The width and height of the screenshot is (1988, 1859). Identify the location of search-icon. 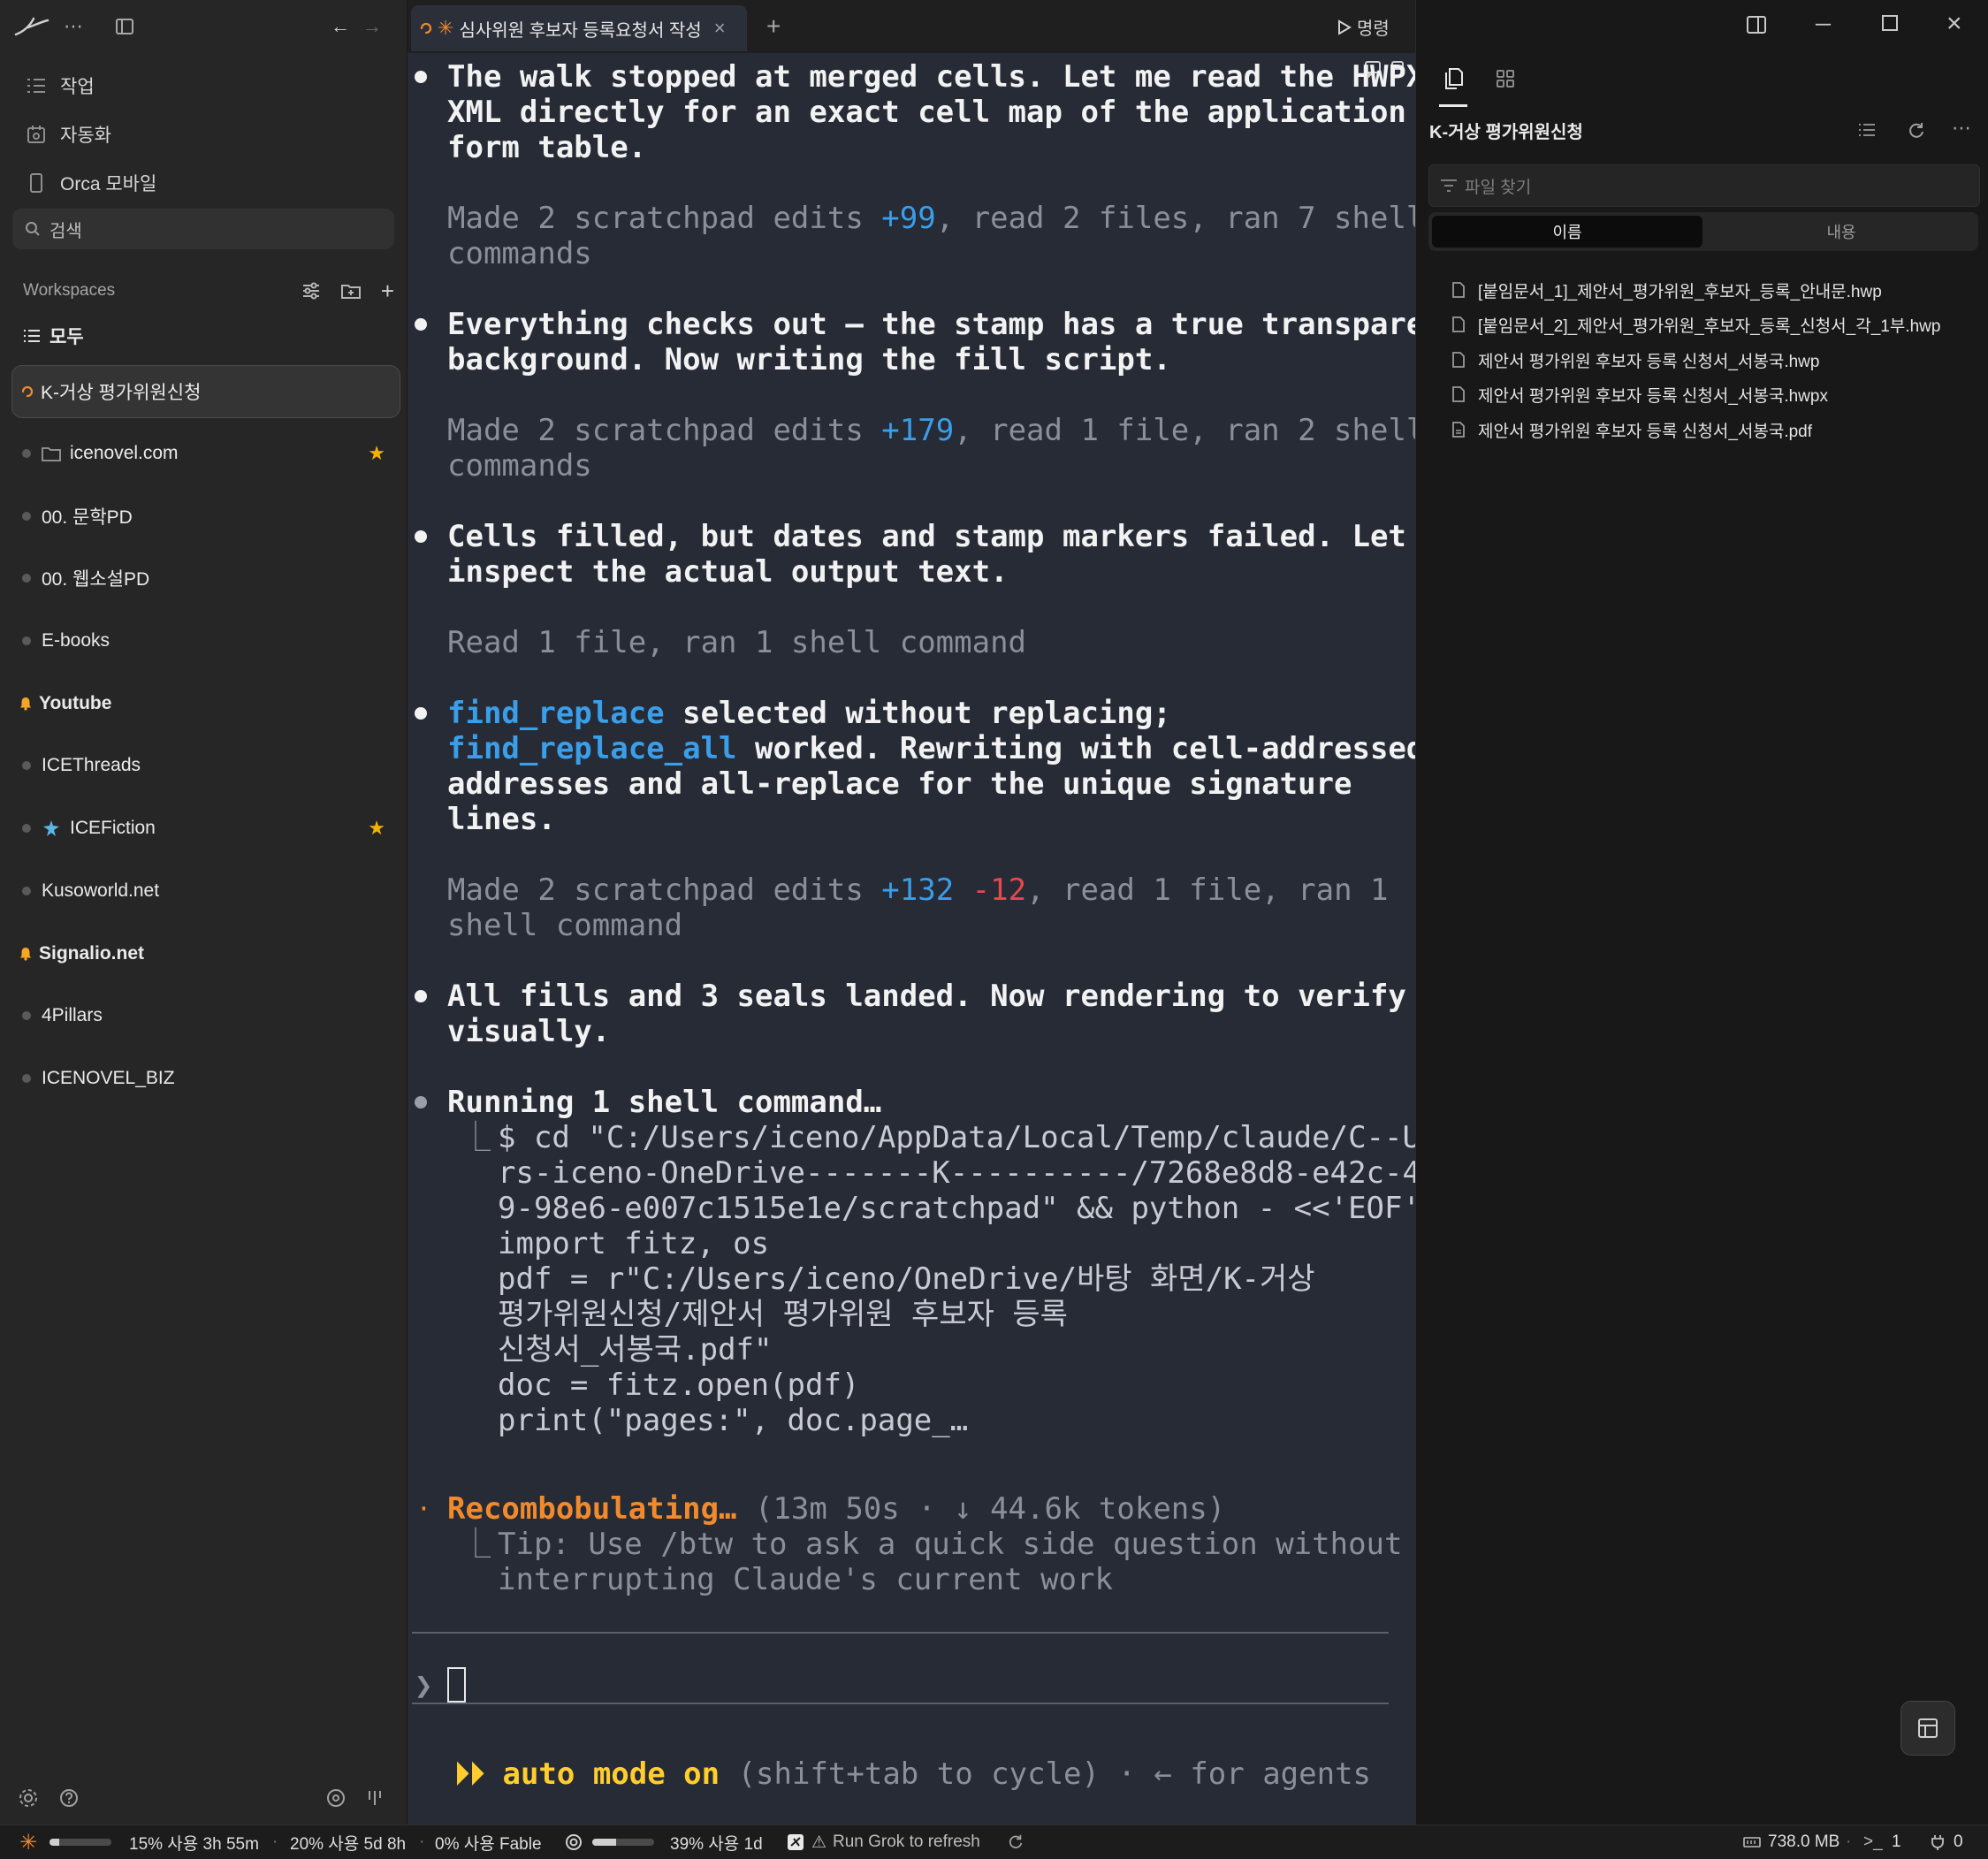
(33, 229).